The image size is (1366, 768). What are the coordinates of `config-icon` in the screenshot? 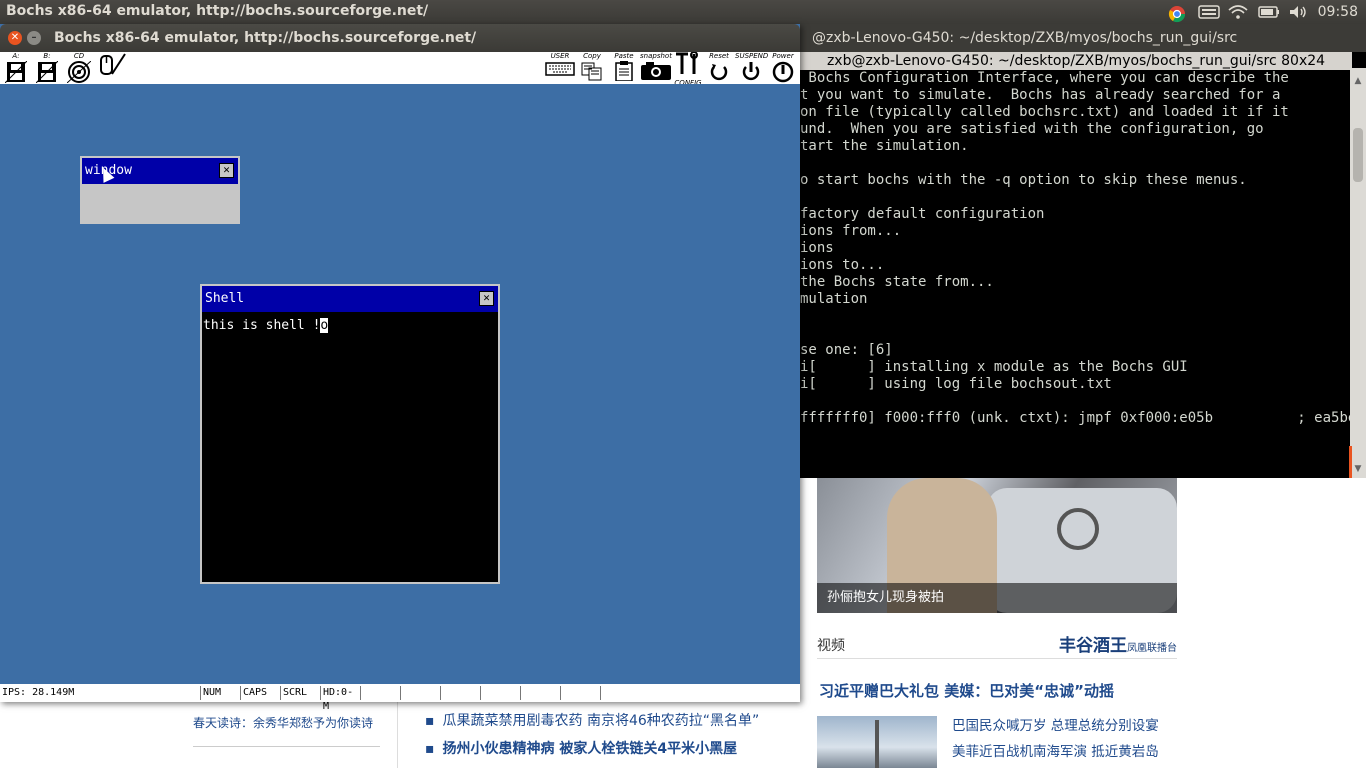 It's located at (688, 65).